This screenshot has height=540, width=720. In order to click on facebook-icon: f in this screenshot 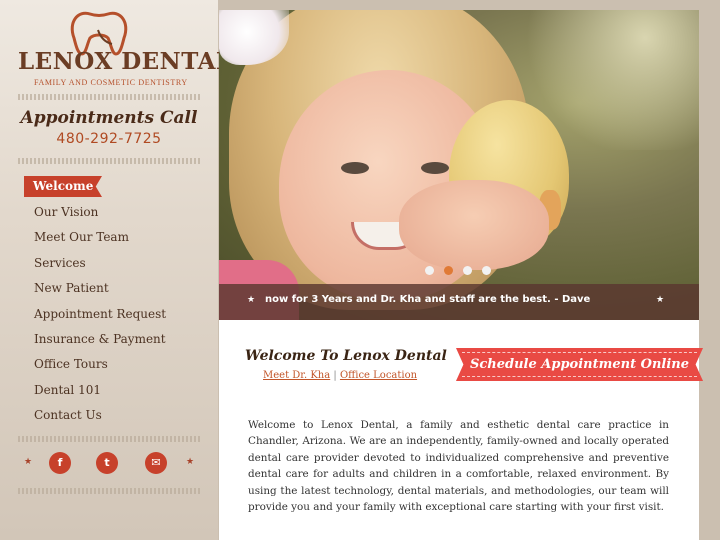, I will do `click(60, 463)`.